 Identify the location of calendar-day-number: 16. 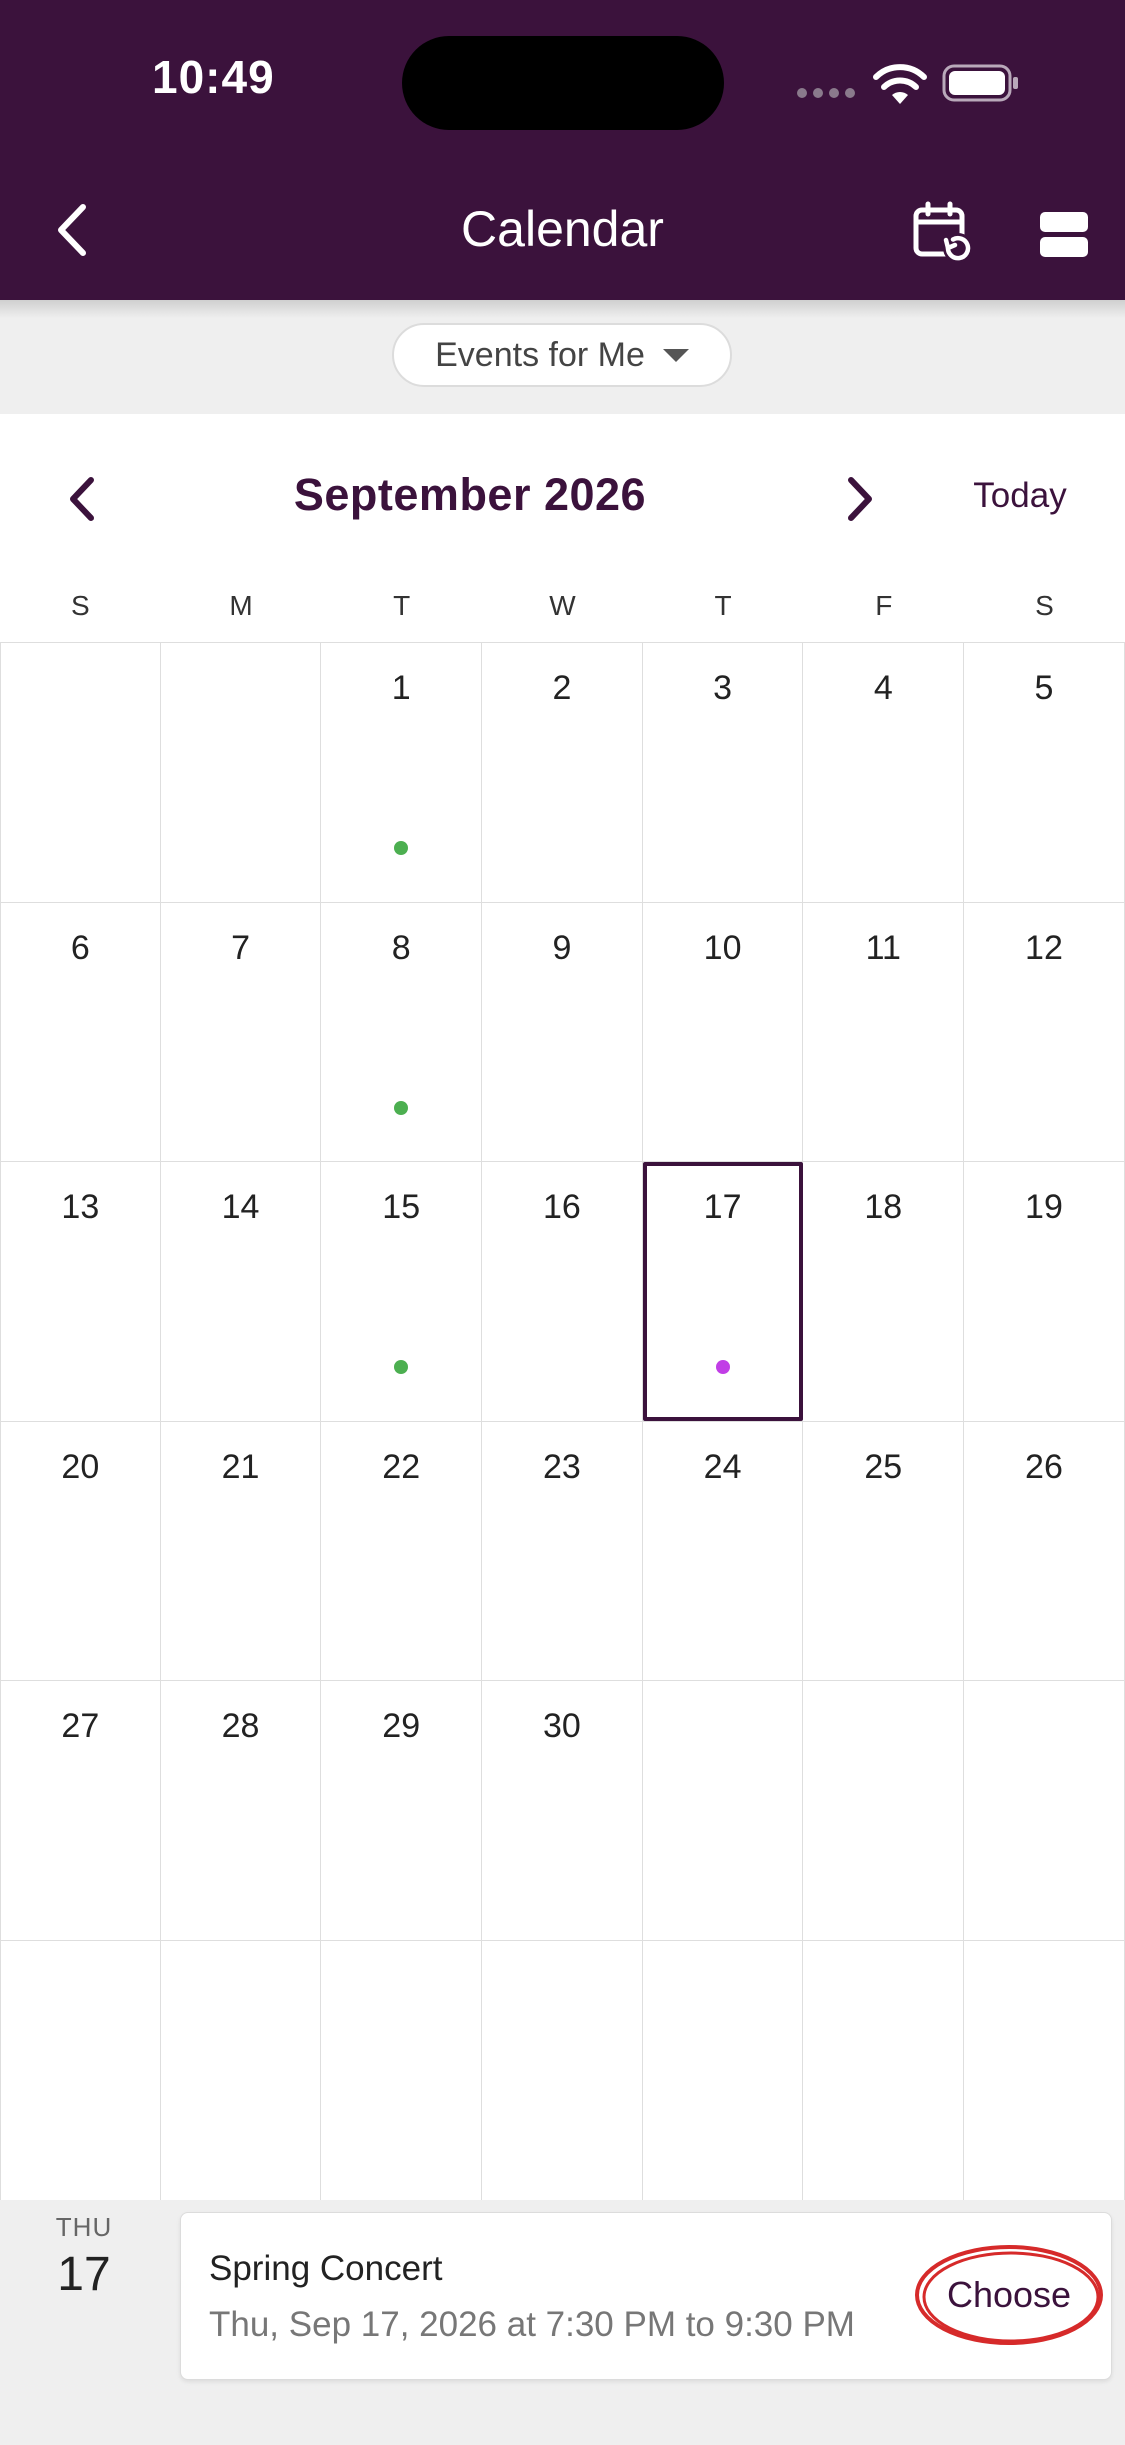
(561, 1207).